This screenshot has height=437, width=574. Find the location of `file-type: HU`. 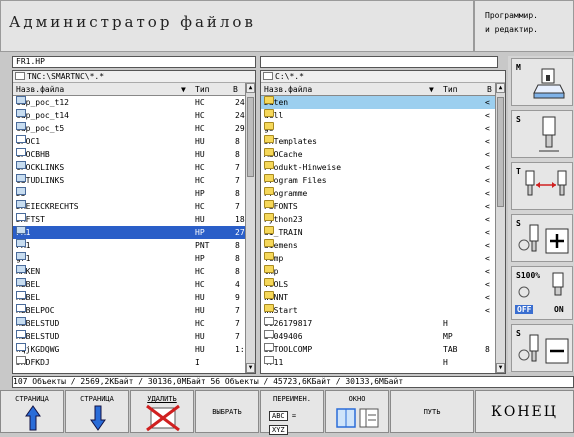

file-type: HU is located at coordinates (200, 141).